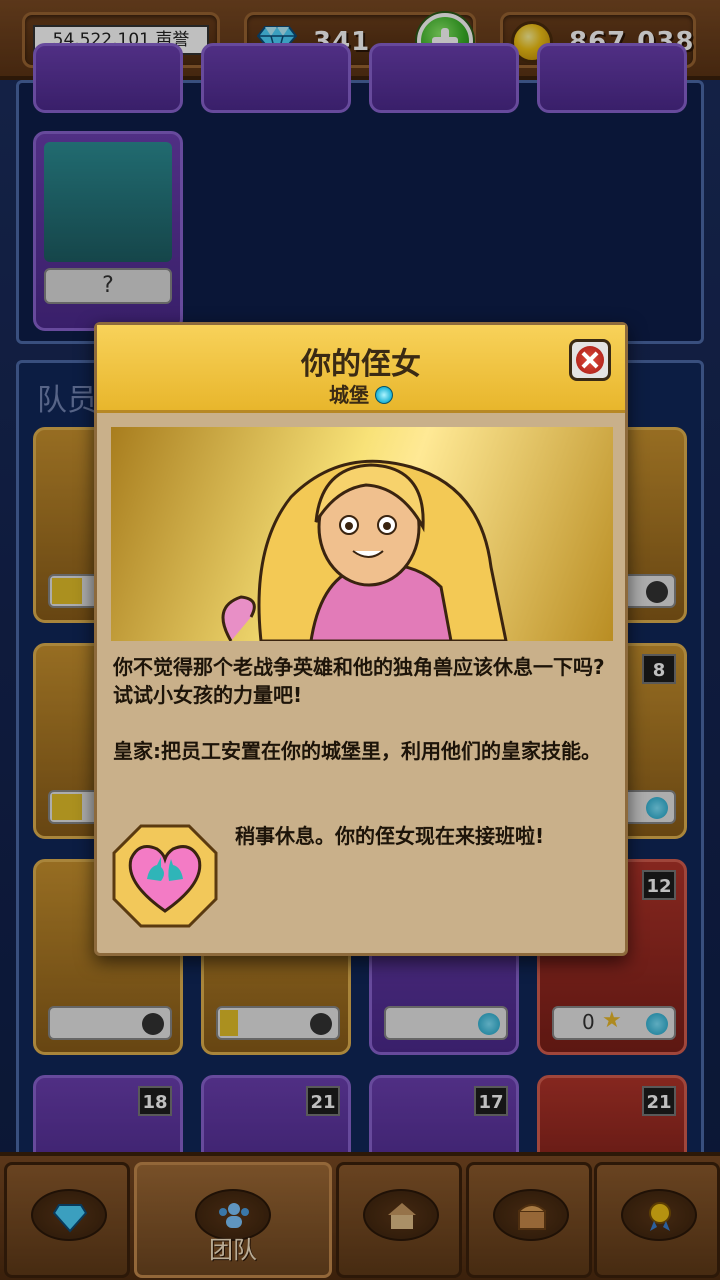  Describe the element at coordinates (359, 681) in the screenshot. I see `description-text: 你不觉得那个老战争英雄和他的独角兽应该休息一下吗?试试小女孩的力量吧!` at that location.